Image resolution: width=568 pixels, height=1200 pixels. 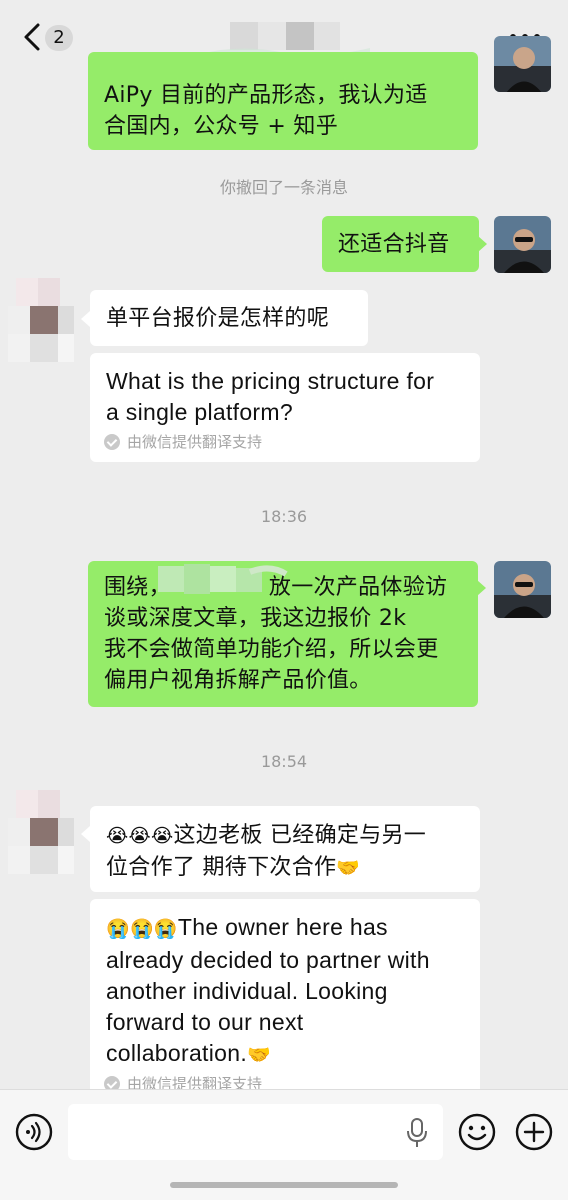 What do you see at coordinates (394, 244) in the screenshot?
I see `message-text: 还适合抖音` at bounding box center [394, 244].